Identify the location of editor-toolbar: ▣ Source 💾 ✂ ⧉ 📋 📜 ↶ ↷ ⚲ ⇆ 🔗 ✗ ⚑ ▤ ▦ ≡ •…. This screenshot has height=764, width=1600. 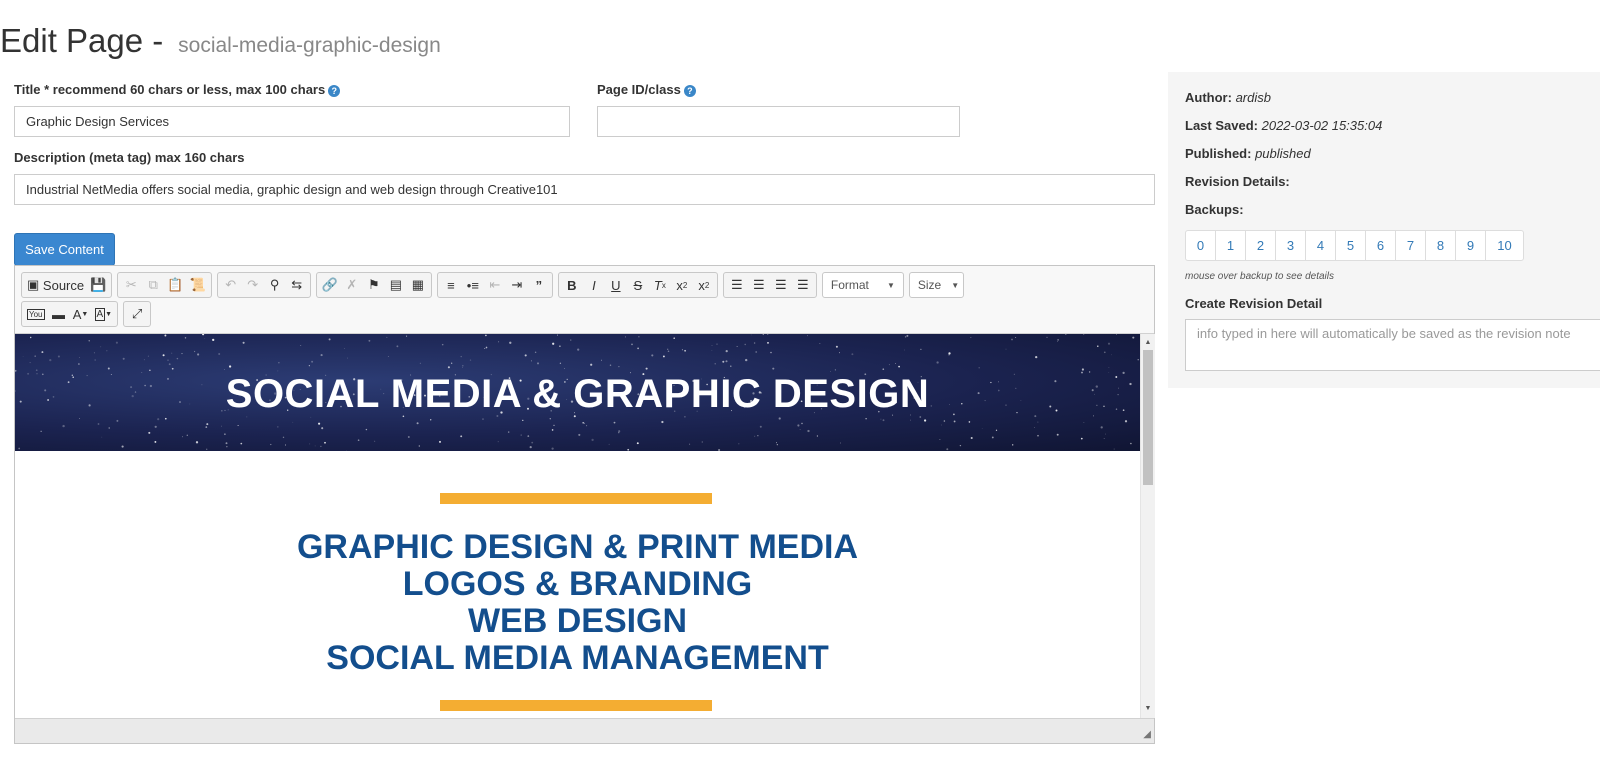
(584, 300).